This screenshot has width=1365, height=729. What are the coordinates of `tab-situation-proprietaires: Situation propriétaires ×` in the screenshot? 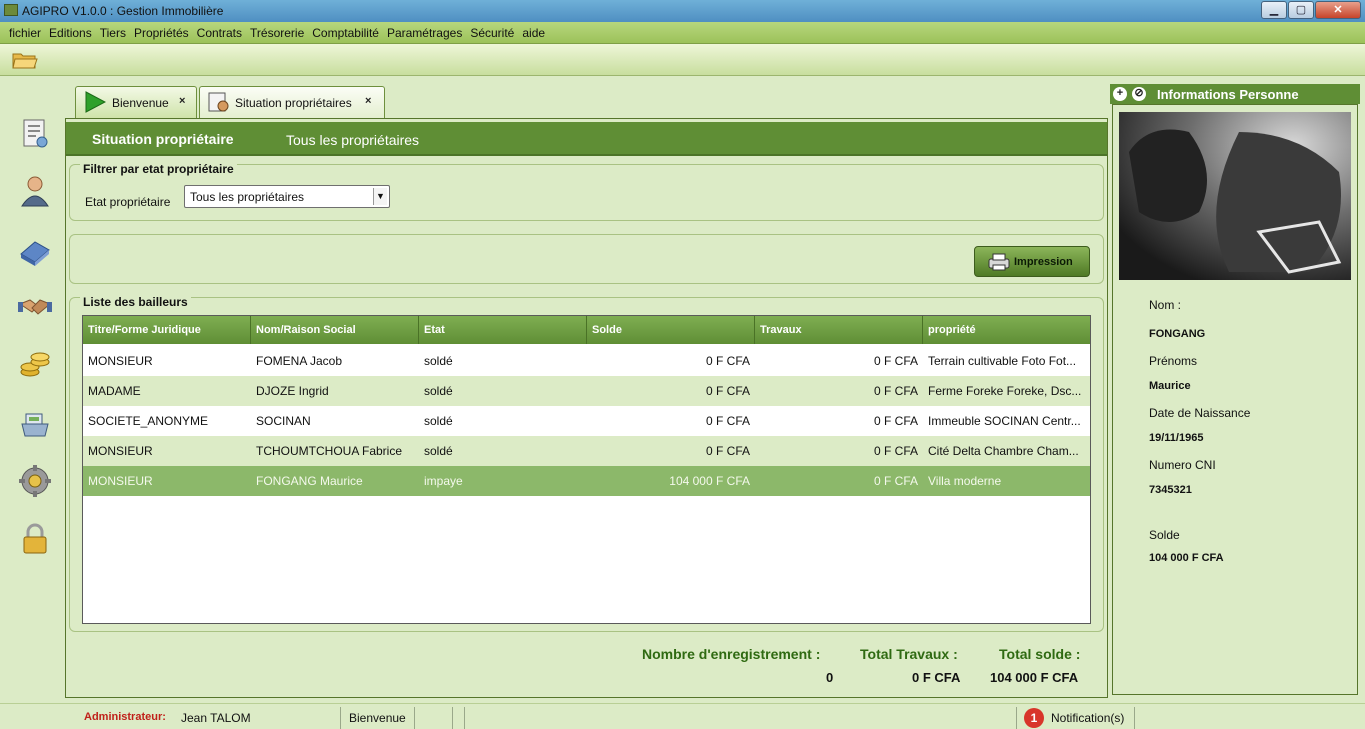 It's located at (292, 102).